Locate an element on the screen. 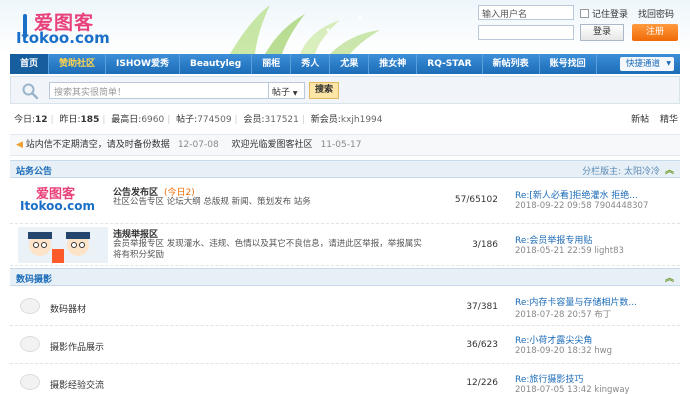 This screenshot has width=690, height=394. stat-max: 6960 is located at coordinates (153, 120).